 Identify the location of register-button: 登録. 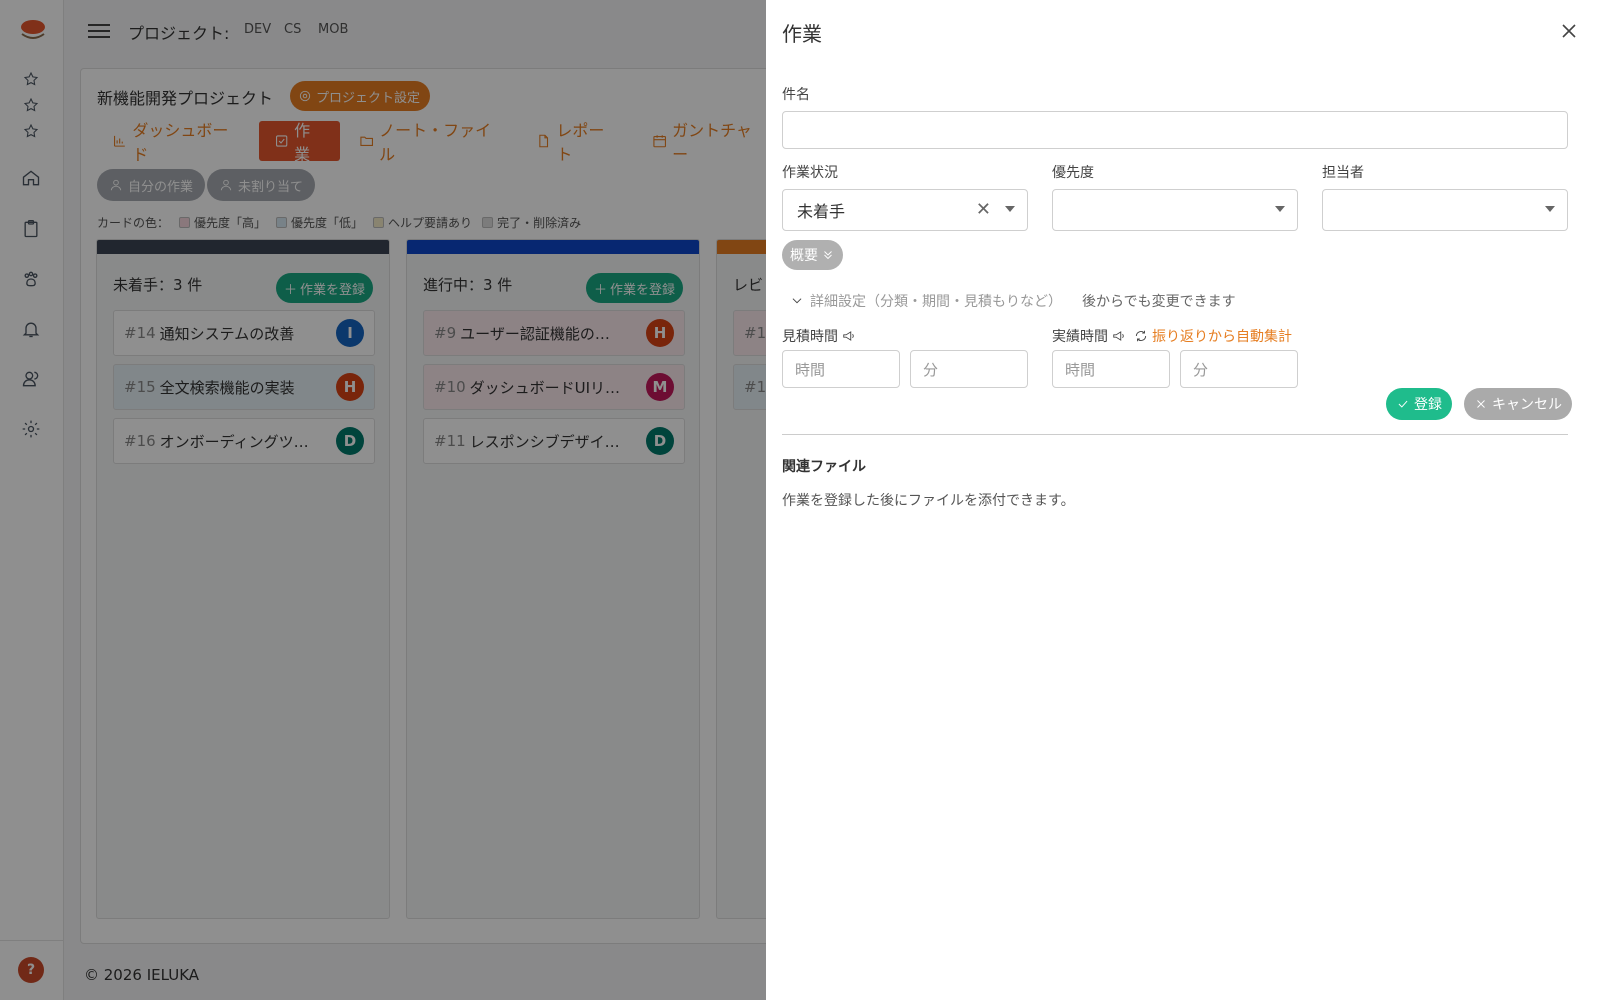
(1419, 404).